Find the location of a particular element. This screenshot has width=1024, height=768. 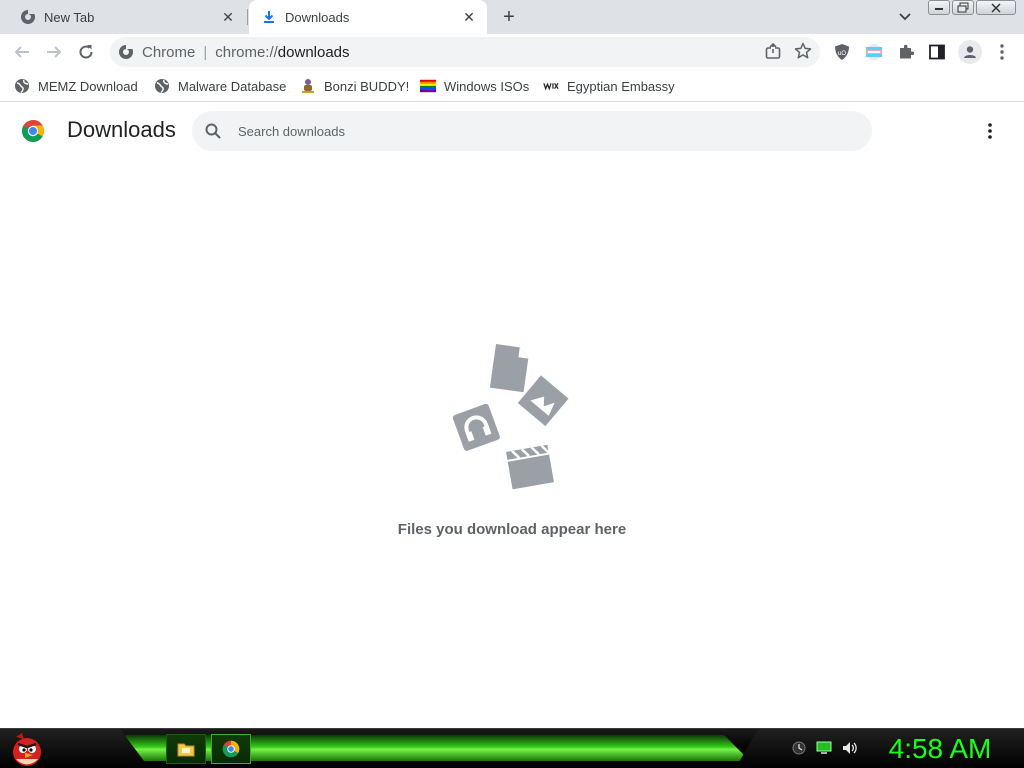

tray-volume-icon is located at coordinates (850, 750).